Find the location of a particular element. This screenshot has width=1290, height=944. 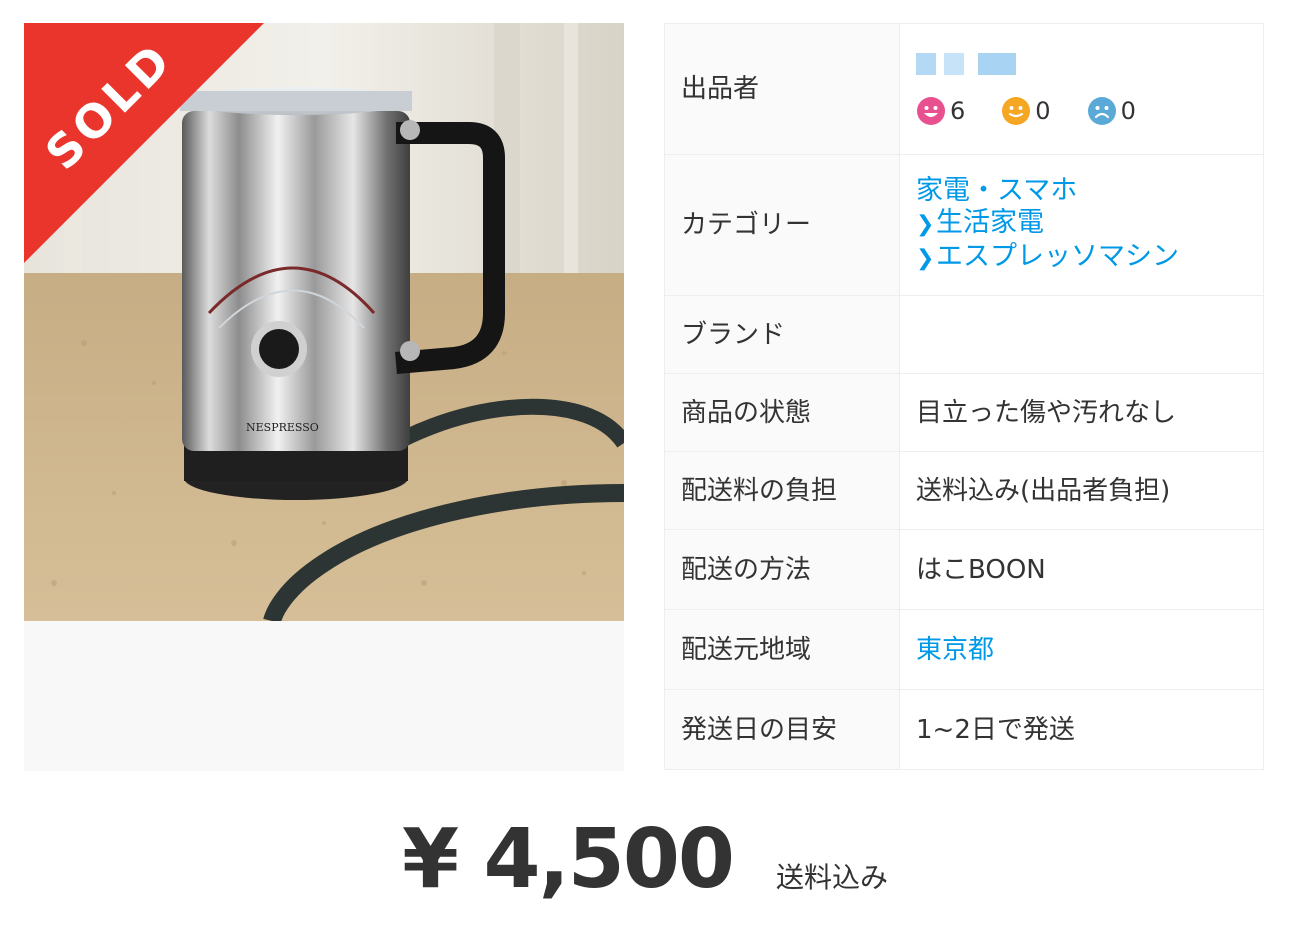

seller-row: 出品者 6 0 0 is located at coordinates (964, 89).